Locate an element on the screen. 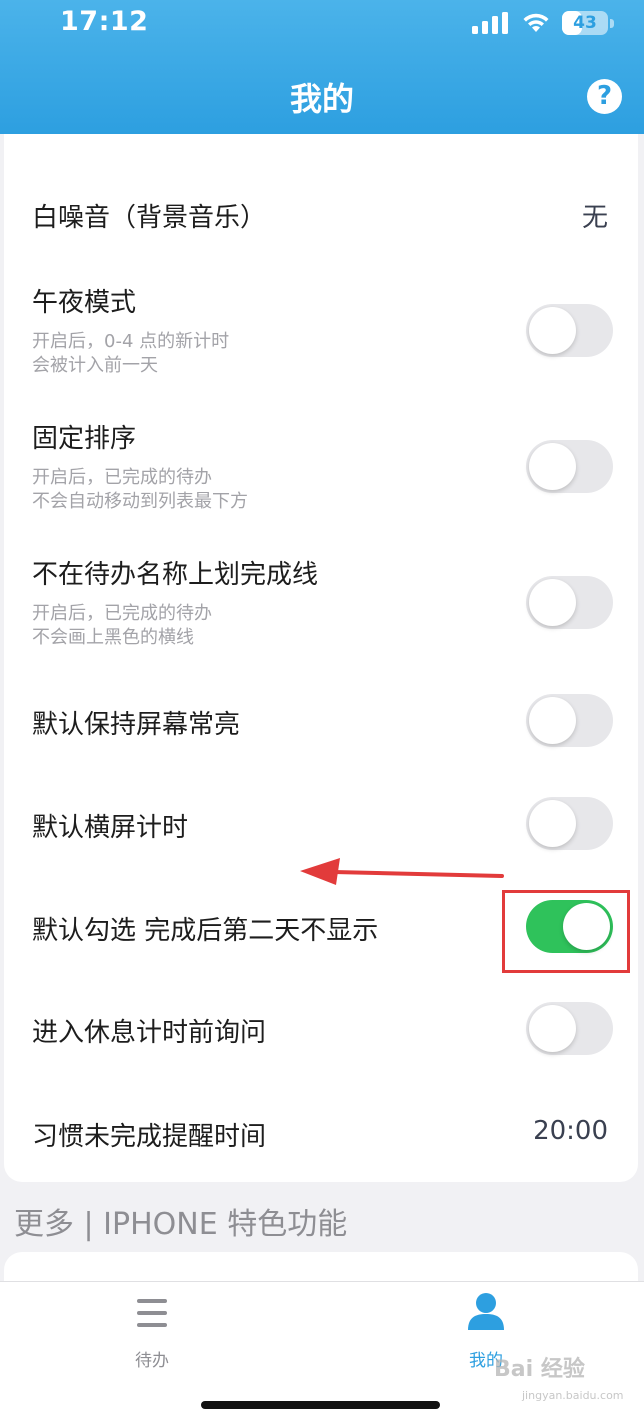 This screenshot has height=1420, width=644. settings-row-no-strikethrough: 不在待办名称上划完成线 开启后，已完成的待办 不会画上黑色的横线 is located at coordinates (321, 601).